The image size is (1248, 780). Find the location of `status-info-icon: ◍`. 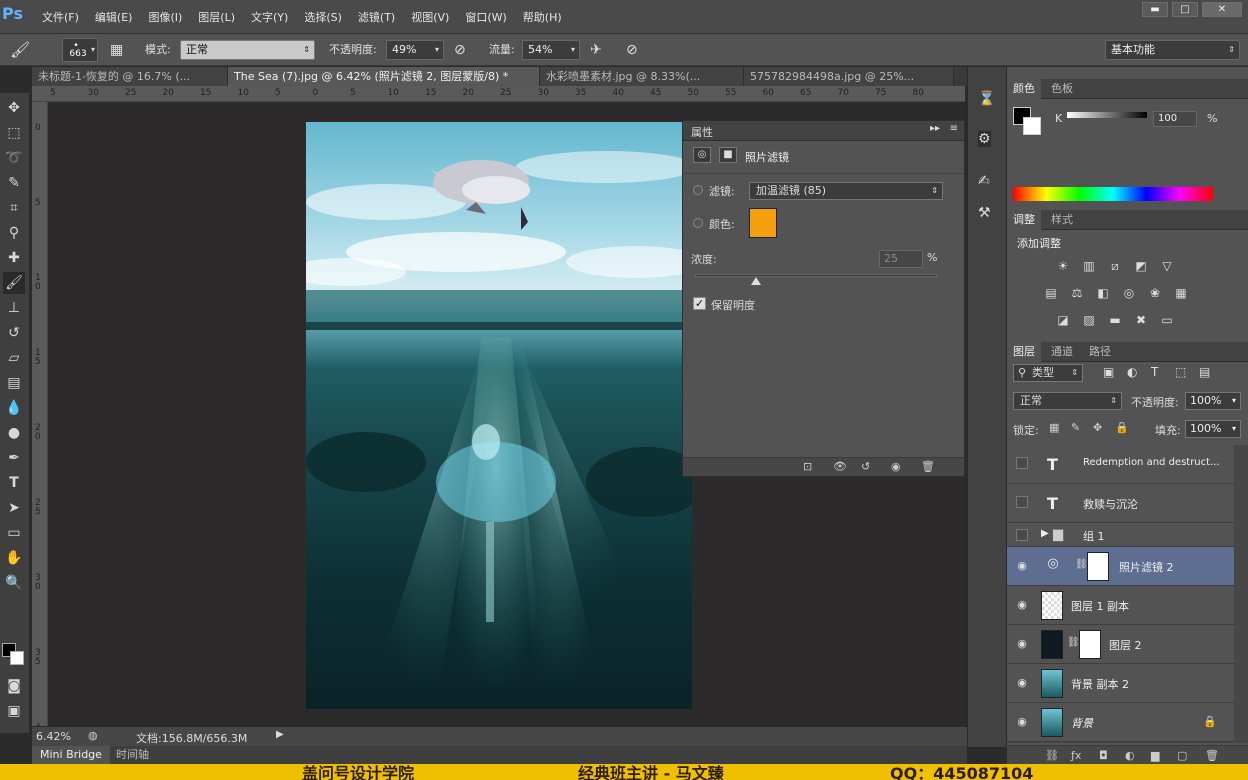

status-info-icon: ◍ is located at coordinates (93, 735).